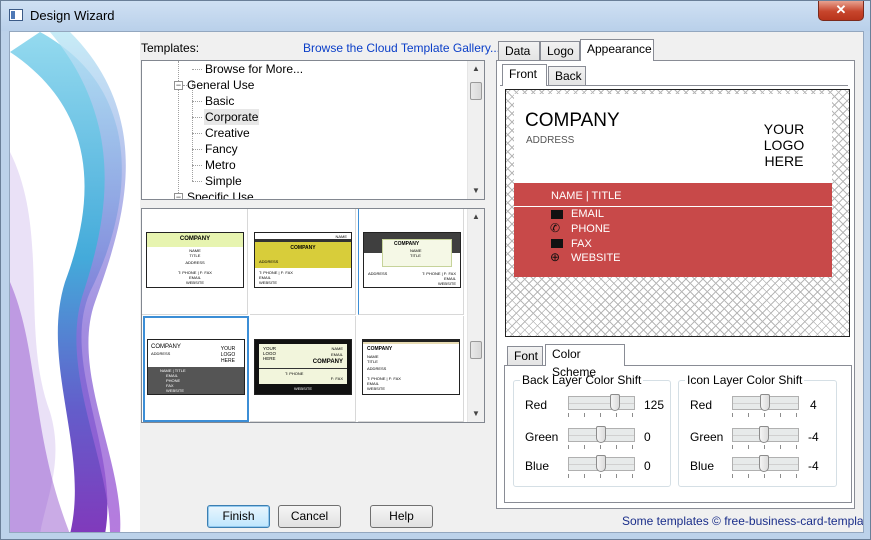 Image resolution: width=871 pixels, height=540 pixels. I want to click on collapse-specific-icon: −, so click(178, 196).